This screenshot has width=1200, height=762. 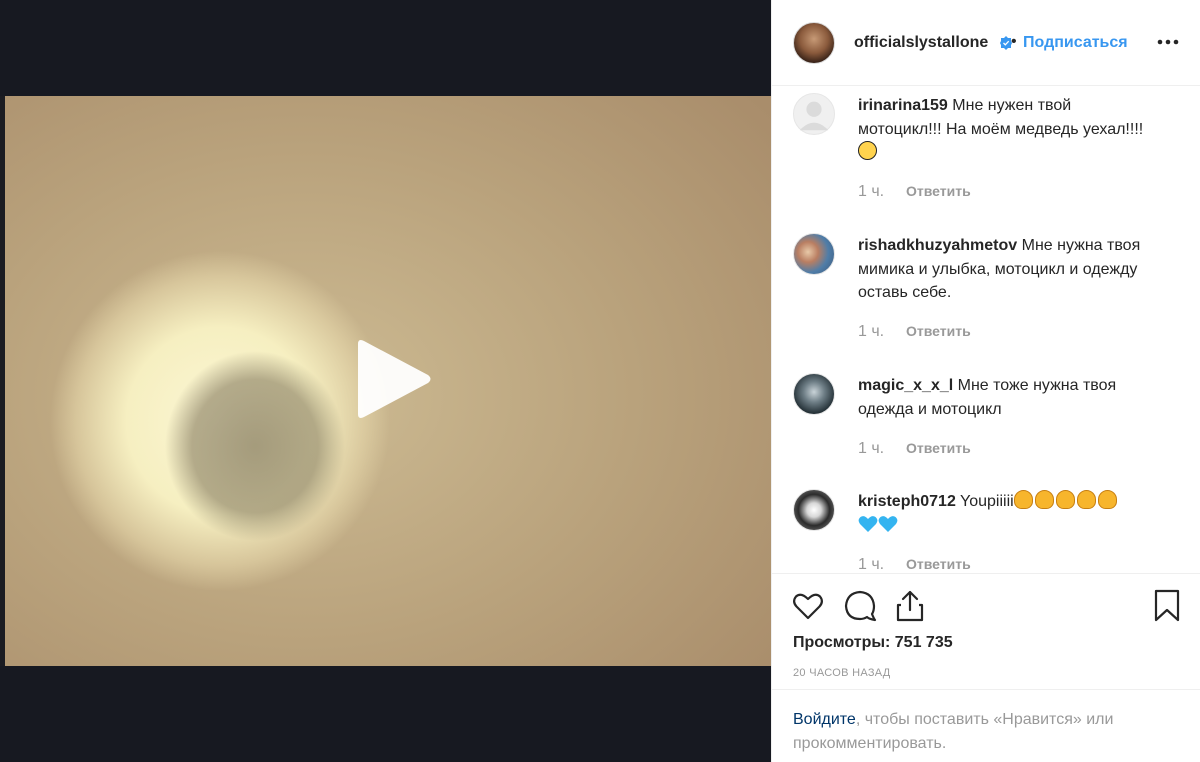 What do you see at coordinates (873, 643) in the screenshot?
I see `views-count: Просмотры: 751 735` at bounding box center [873, 643].